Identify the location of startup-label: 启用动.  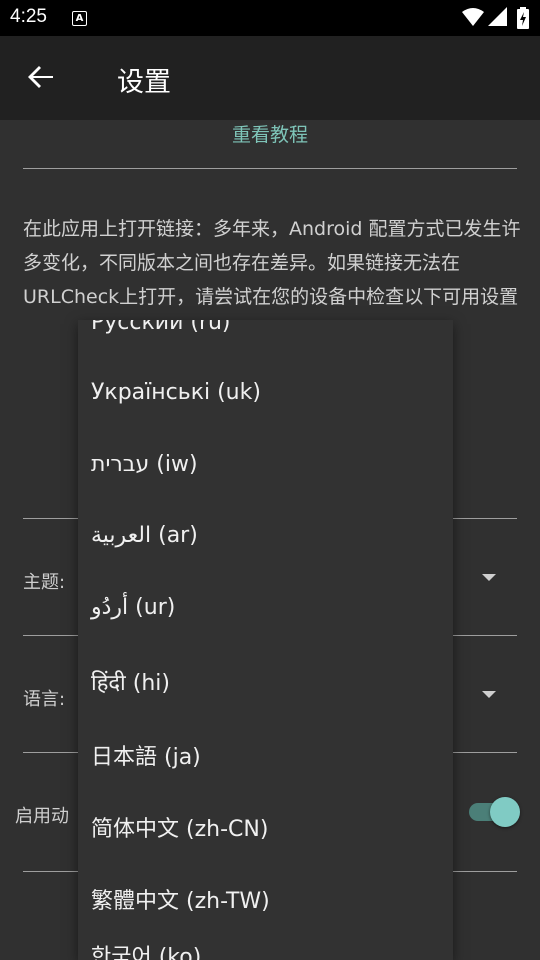
(42, 816).